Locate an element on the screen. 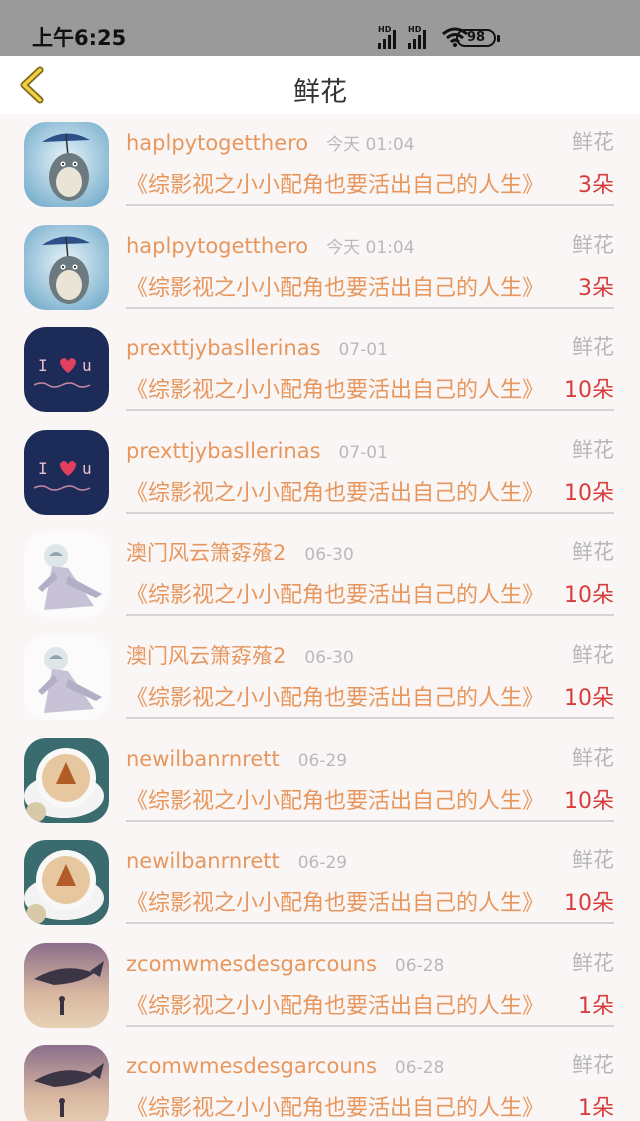 This screenshot has width=640, height=1121. status-bar: 上午6:25 HD HD 98 is located at coordinates (320, 28).